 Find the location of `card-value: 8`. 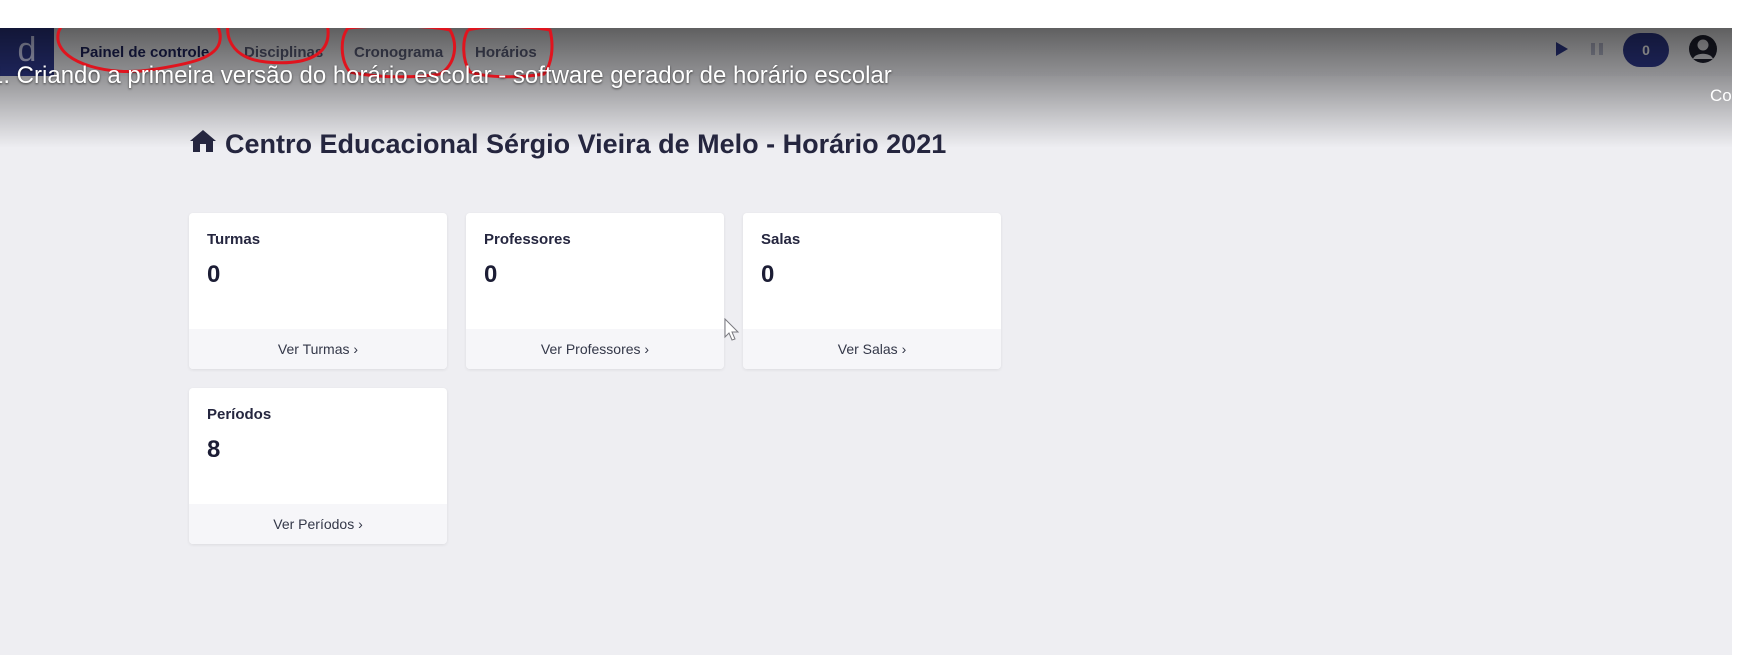

card-value: 8 is located at coordinates (214, 449).